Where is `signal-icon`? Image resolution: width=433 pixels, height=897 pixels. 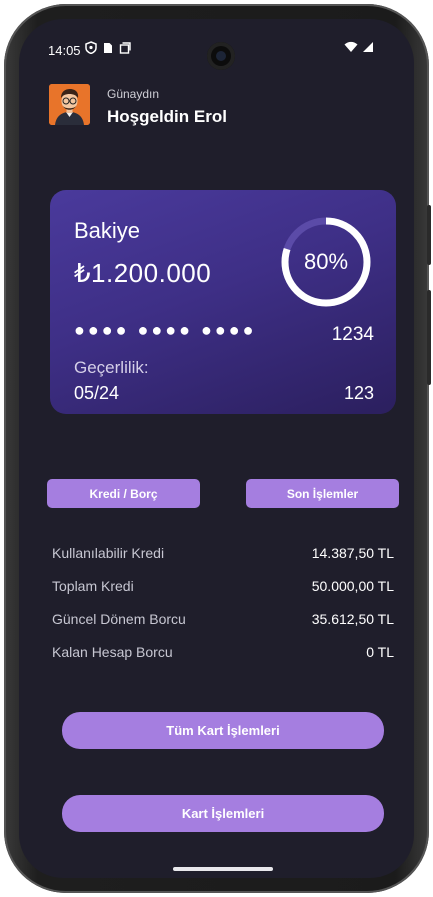 signal-icon is located at coordinates (368, 47).